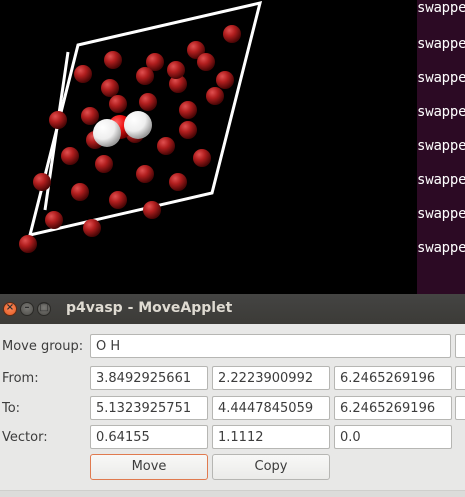  I want to click on copy-button: Copy, so click(271, 467).